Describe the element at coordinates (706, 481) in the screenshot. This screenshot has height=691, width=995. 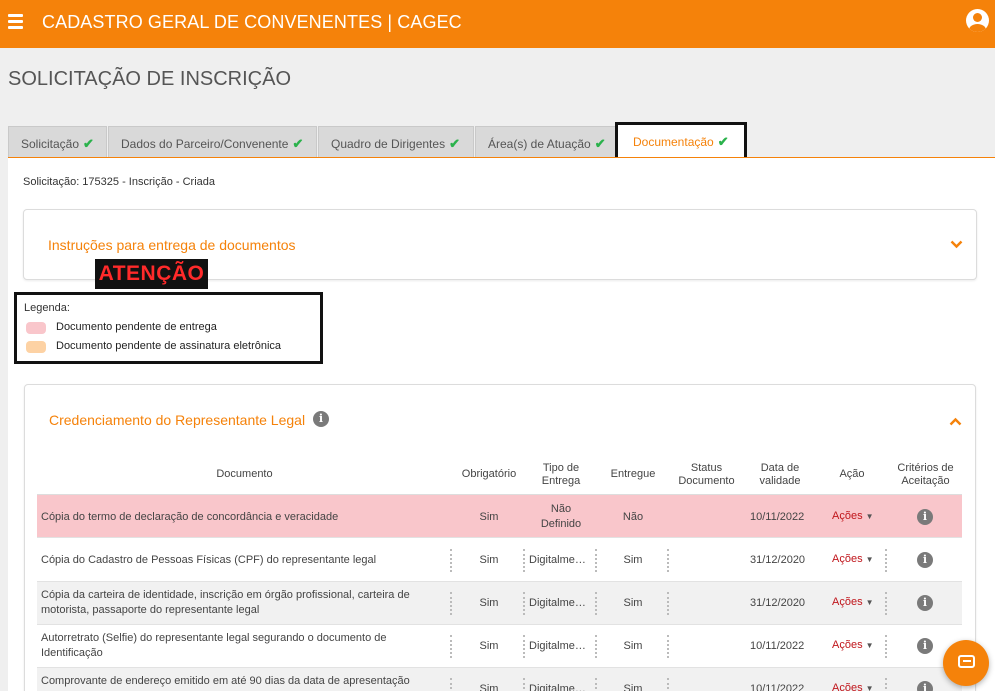
I see `header-line: Documento` at that location.